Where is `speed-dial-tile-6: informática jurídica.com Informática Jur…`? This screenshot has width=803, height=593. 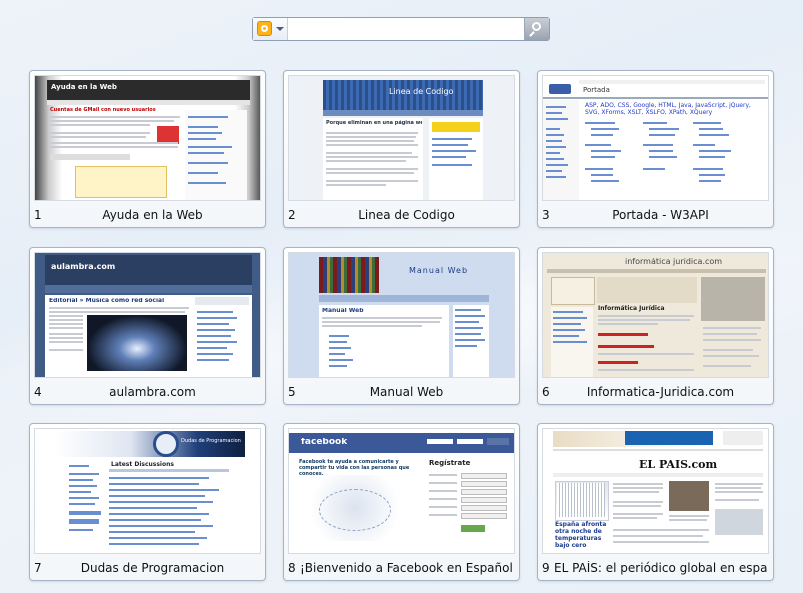 speed-dial-tile-6: informática jurídica.com Informática Jur… is located at coordinates (655, 326).